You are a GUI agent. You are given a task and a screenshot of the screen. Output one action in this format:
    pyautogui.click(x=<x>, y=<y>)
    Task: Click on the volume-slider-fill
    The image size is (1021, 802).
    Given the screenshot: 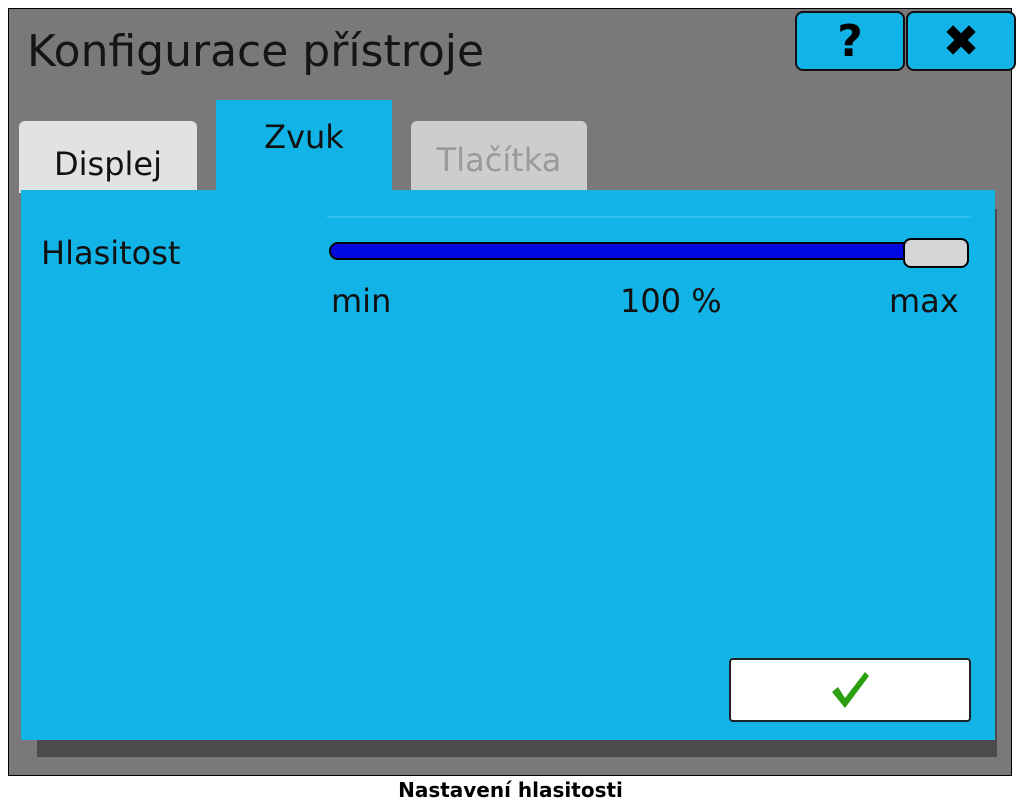 What is the action you would take?
    pyautogui.click(x=632, y=251)
    